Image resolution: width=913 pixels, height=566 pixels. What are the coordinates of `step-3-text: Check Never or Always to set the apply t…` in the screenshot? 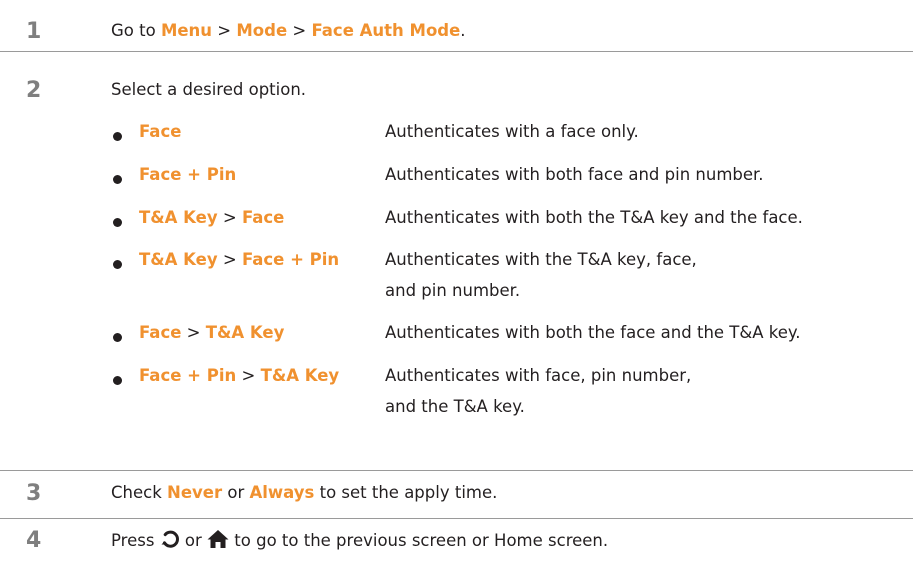 It's located at (304, 492).